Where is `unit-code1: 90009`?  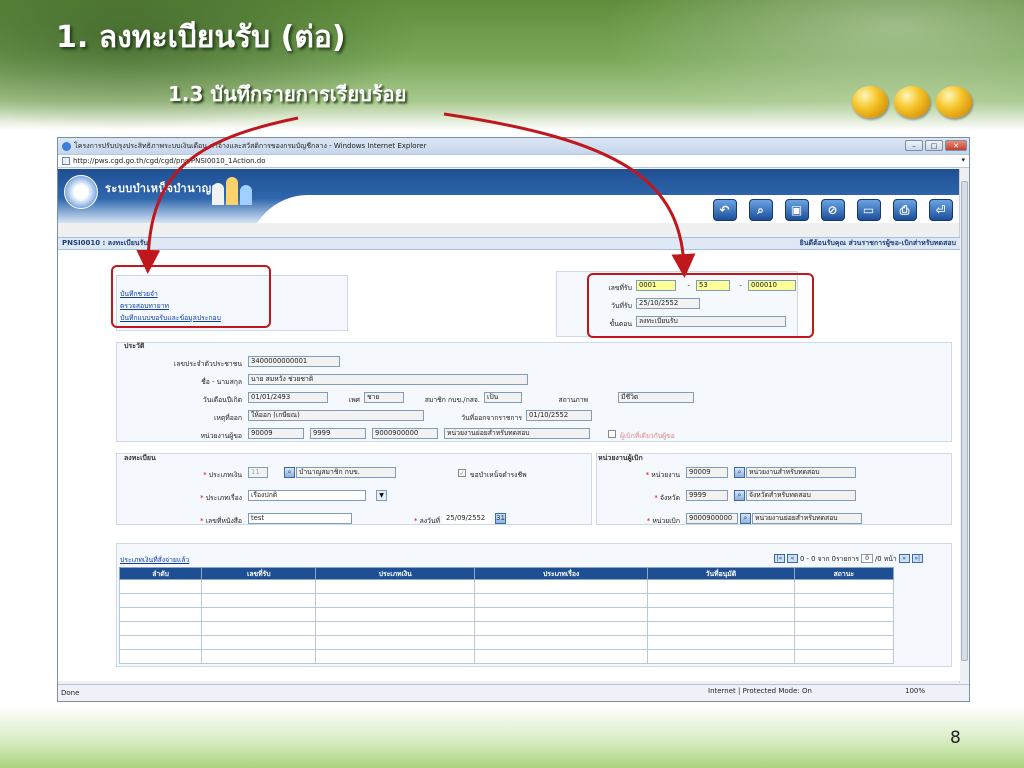 unit-code1: 90009 is located at coordinates (276, 433).